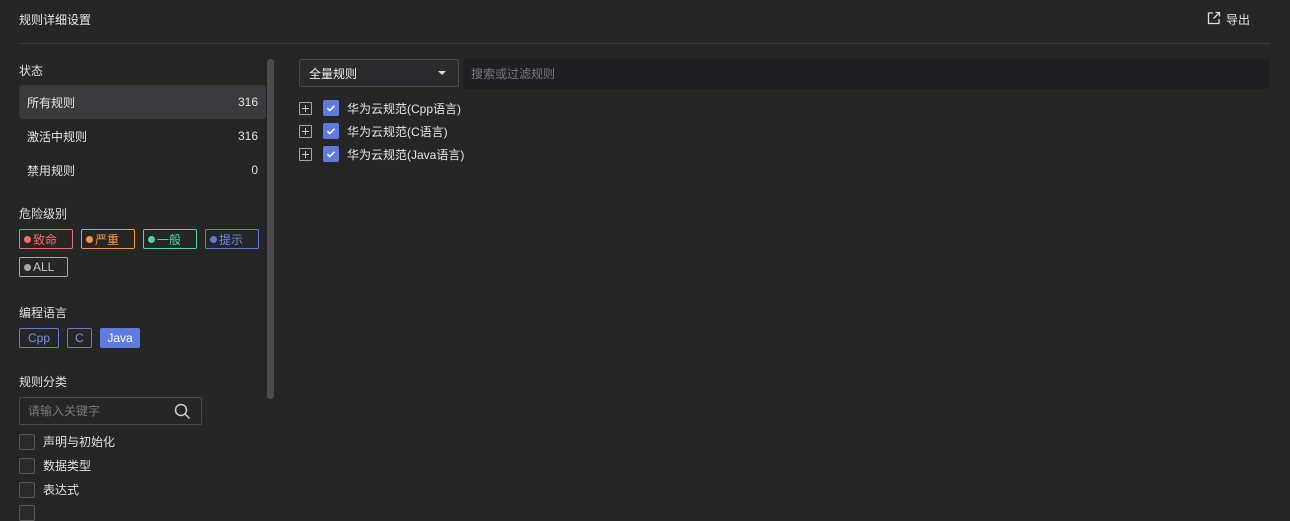 The image size is (1290, 521). What do you see at coordinates (142, 102) in the screenshot?
I see `status-item-all: 所有规则 316` at bounding box center [142, 102].